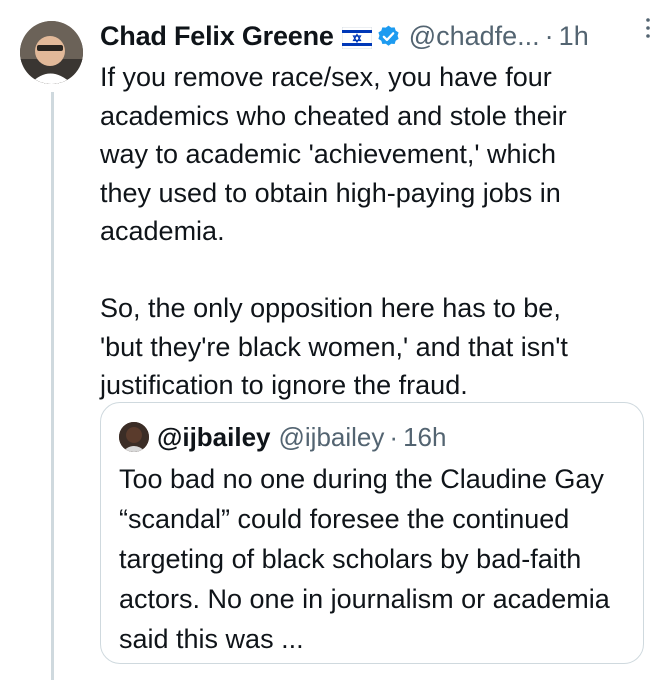 The width and height of the screenshot is (666, 680). What do you see at coordinates (425, 436) in the screenshot?
I see `quoted-tweet-timestamp: 16h` at bounding box center [425, 436].